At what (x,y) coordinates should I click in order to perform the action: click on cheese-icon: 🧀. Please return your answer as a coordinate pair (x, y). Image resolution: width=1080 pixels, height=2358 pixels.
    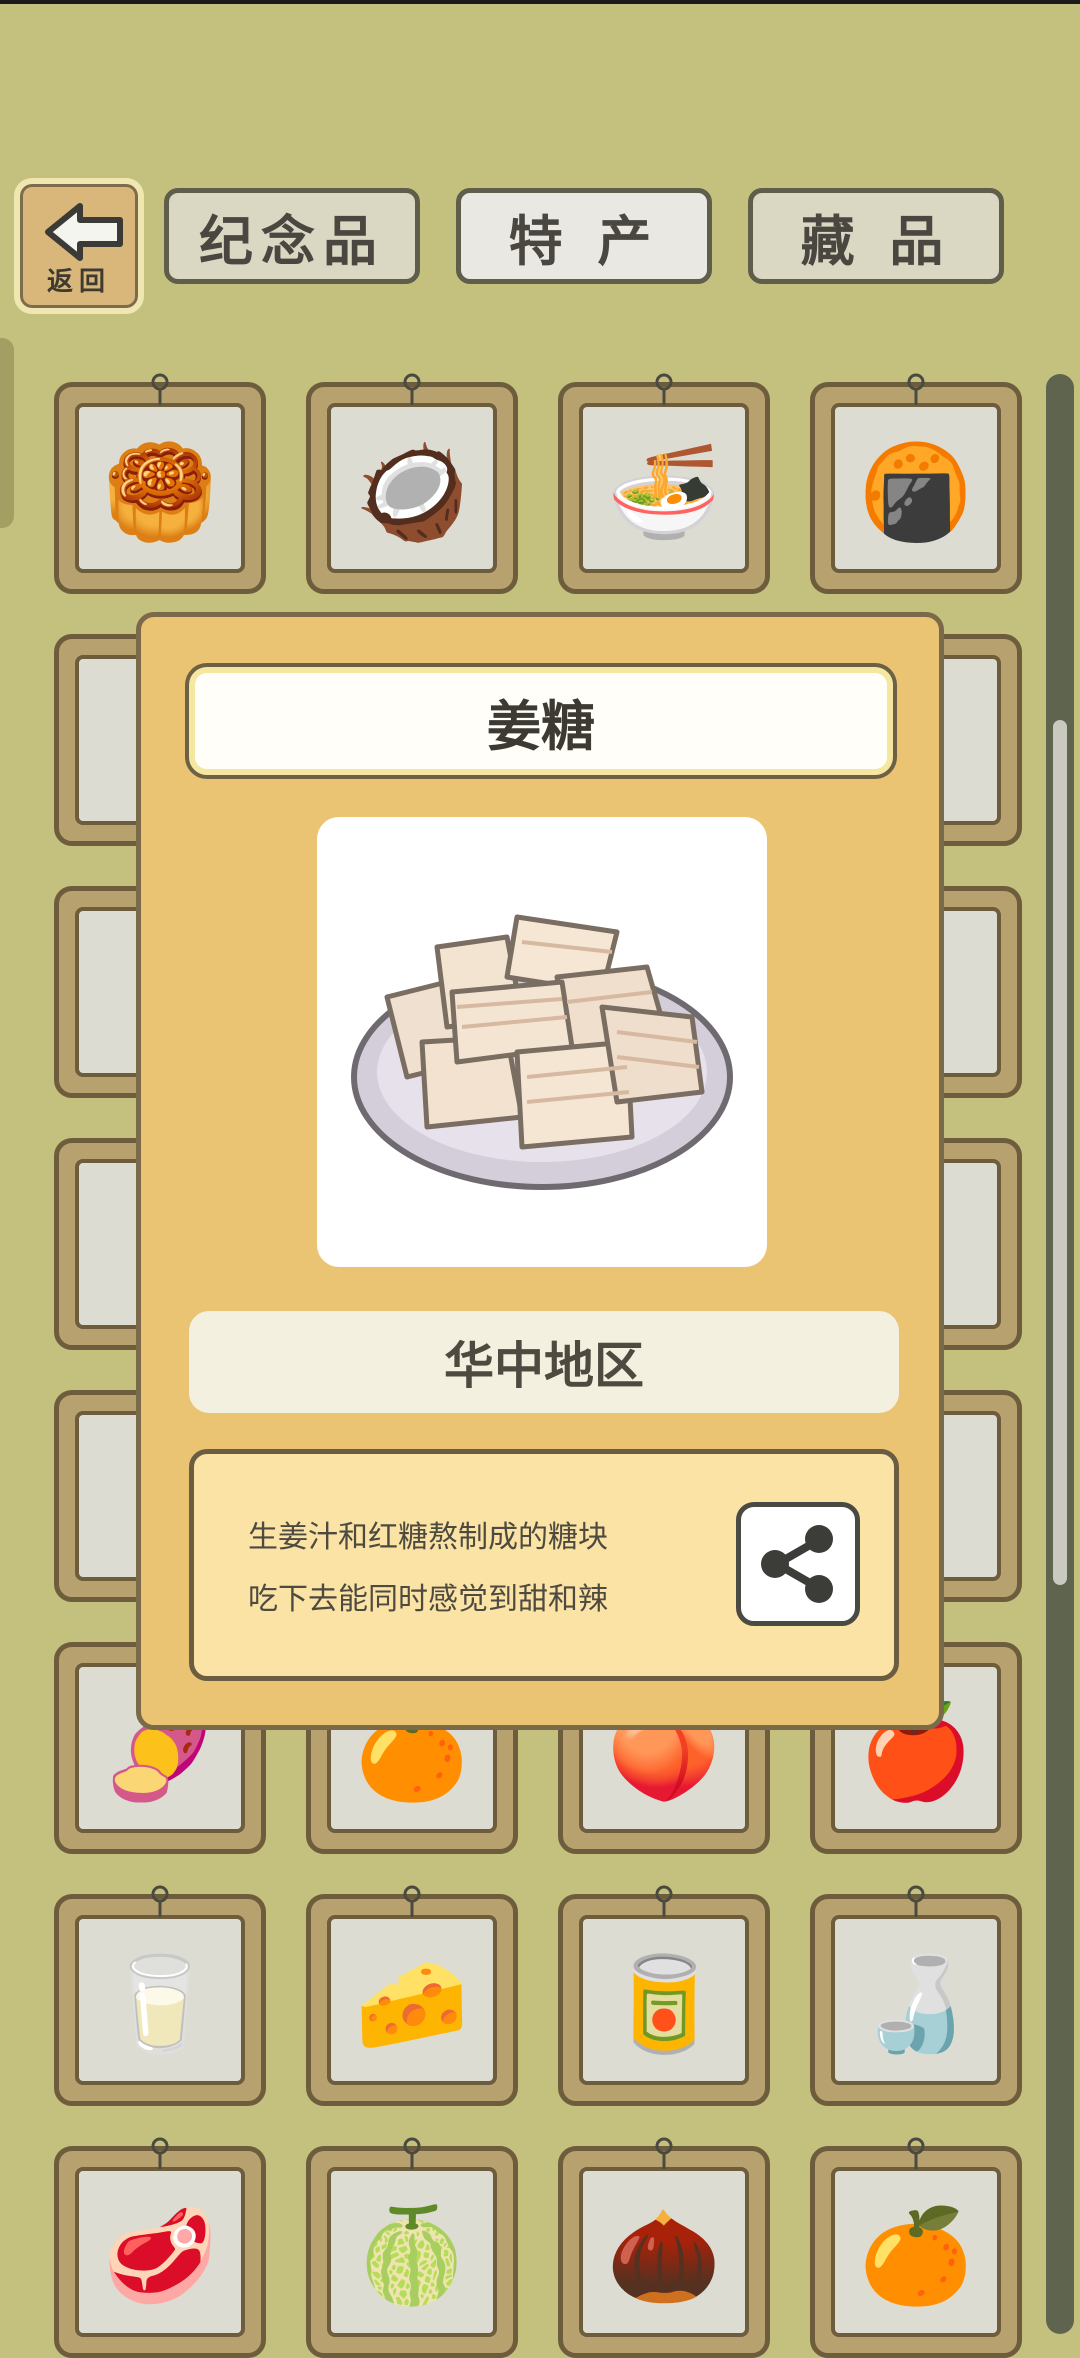
    Looking at the image, I should click on (412, 2004).